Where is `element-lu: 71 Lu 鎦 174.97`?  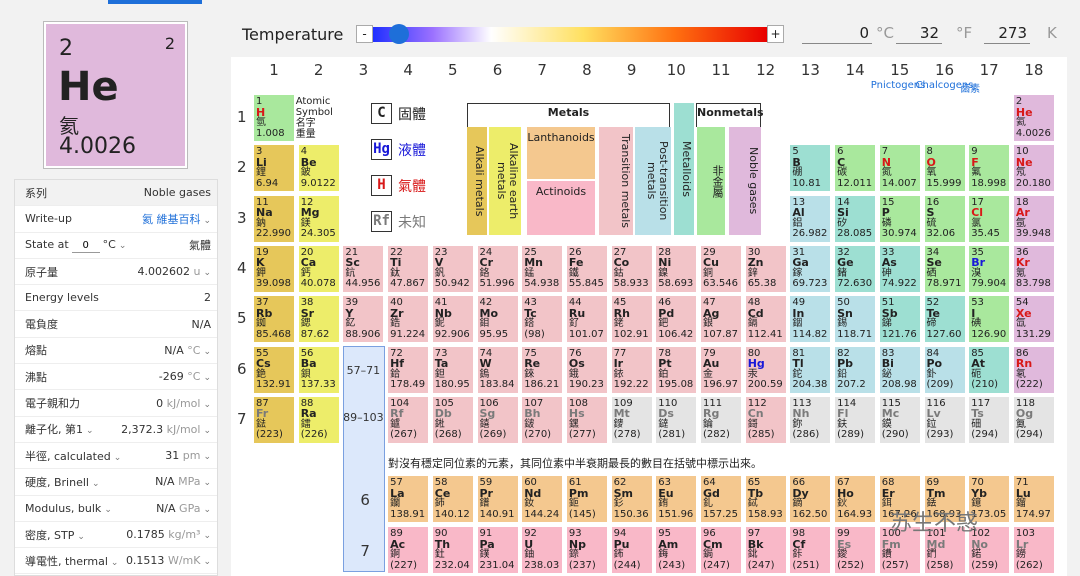
element-lu: 71 Lu 鎦 174.97 is located at coordinates (1033, 499).